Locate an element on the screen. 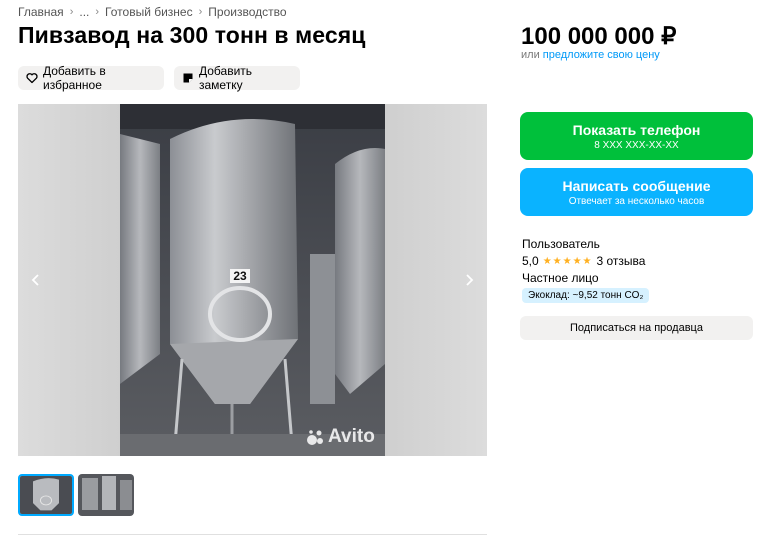 The width and height of the screenshot is (760, 550). add-to-favorites-label: Добавить в избранное is located at coordinates (74, 78).